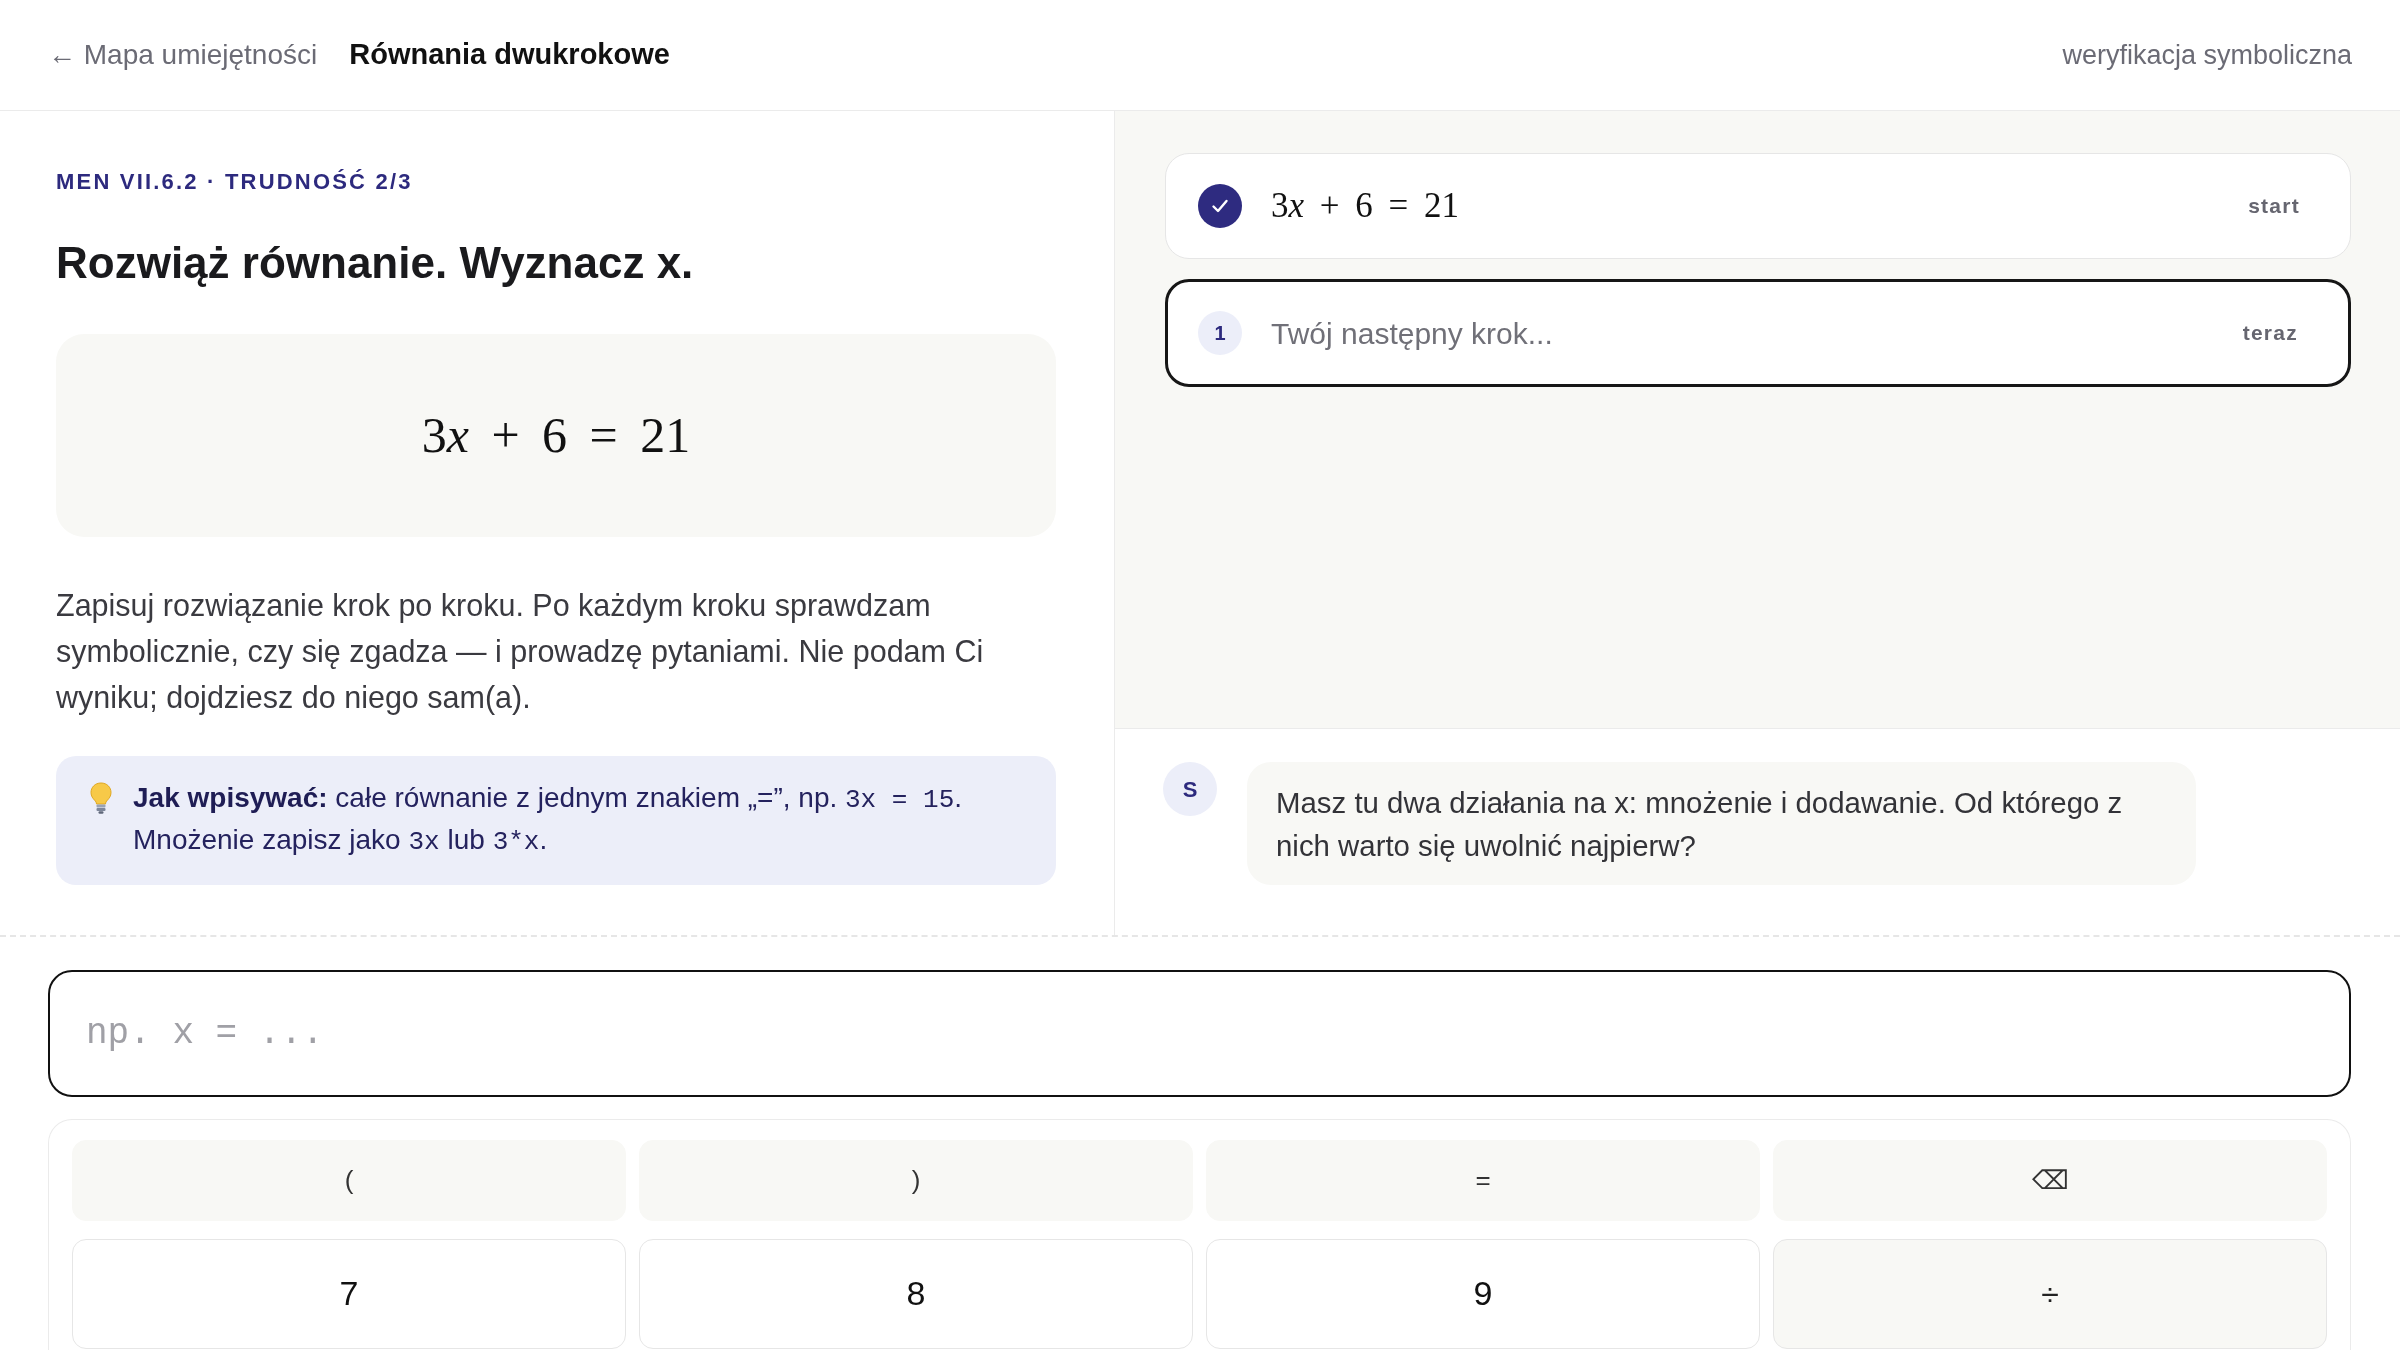  Describe the element at coordinates (548, 820) in the screenshot. I see `hint-text: Jak wpisywać: całe równanie z jednym znakiem „=”, np. 3x = 15. Mnożenie zapisz jako 3x lub 3*x.` at that location.